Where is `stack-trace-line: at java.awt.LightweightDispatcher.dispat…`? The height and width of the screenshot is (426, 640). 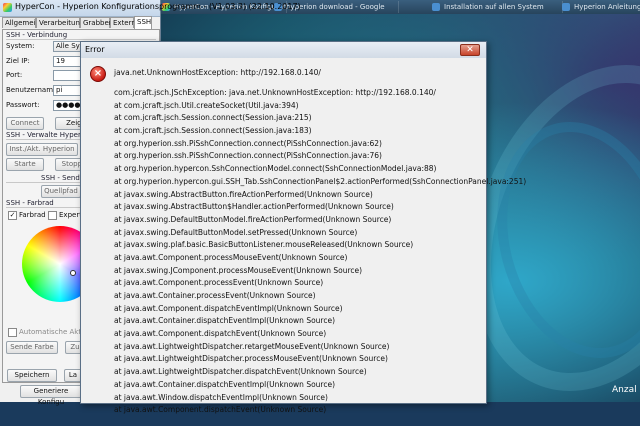 stack-trace-line: at java.awt.LightweightDispatcher.dispat… is located at coordinates (240, 372).